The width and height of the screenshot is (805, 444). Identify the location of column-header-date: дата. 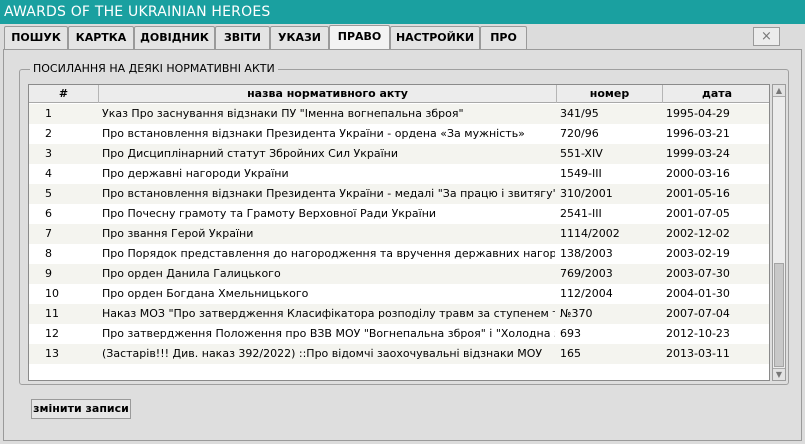
(716, 94).